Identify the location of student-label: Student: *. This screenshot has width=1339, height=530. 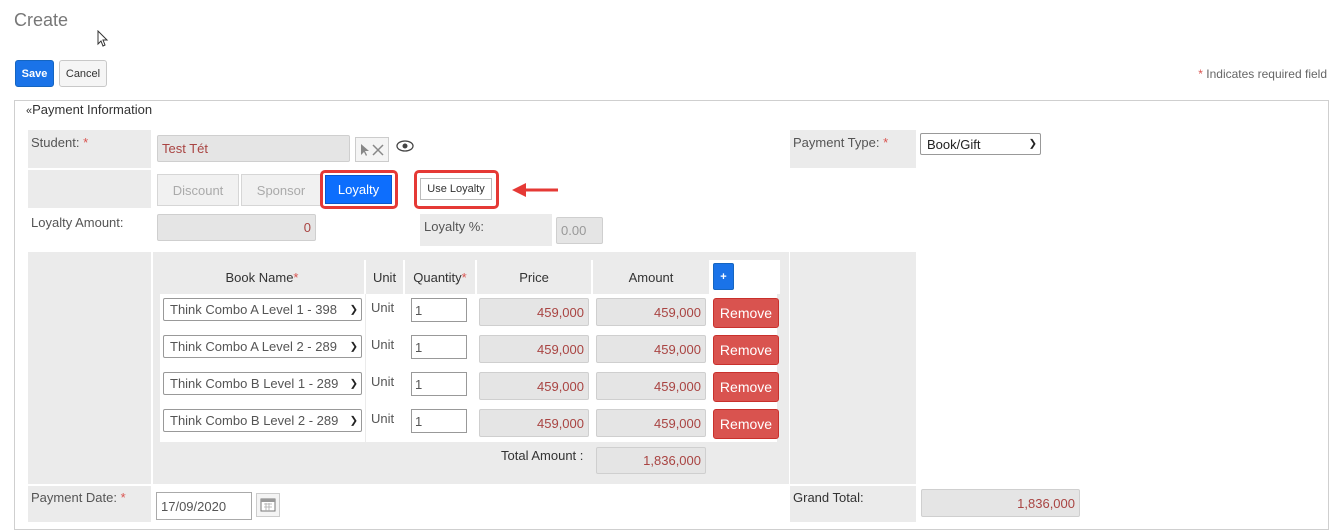
(59, 142).